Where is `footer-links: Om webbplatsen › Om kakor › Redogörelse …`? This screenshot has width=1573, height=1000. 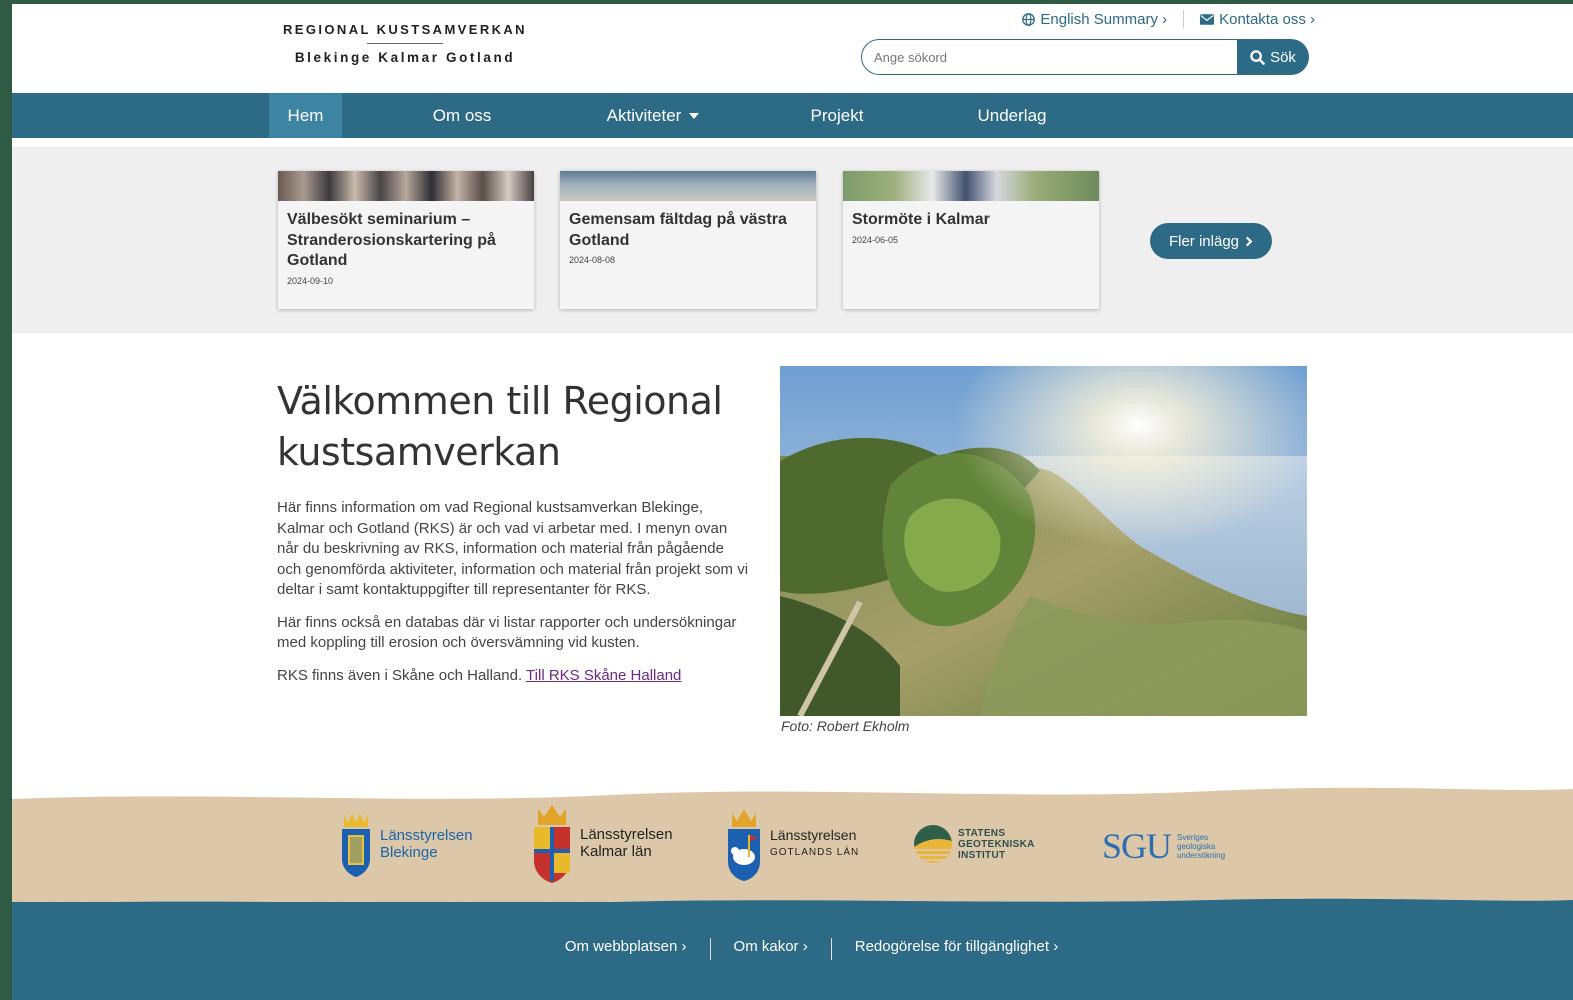
footer-links: Om webbplatsen › Om kakor › Redogörelse … is located at coordinates (792, 949).